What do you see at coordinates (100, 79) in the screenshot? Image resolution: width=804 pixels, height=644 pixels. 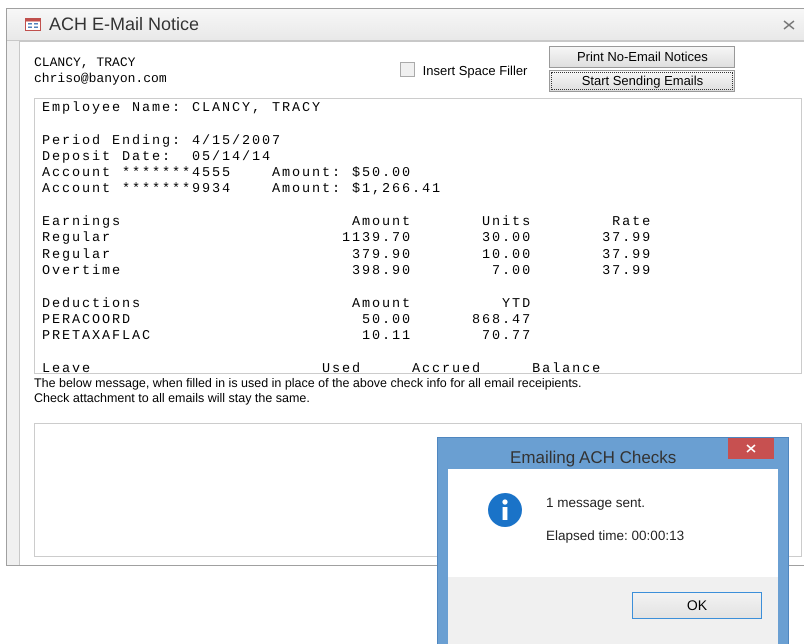 I see `recipient-email: chriso@banyon.com` at bounding box center [100, 79].